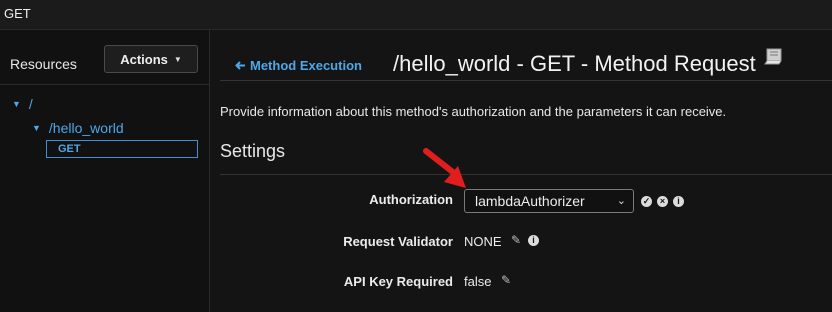 The height and width of the screenshot is (312, 832). Describe the element at coordinates (444, 168) in the screenshot. I see `red-arrow-annotation` at that location.